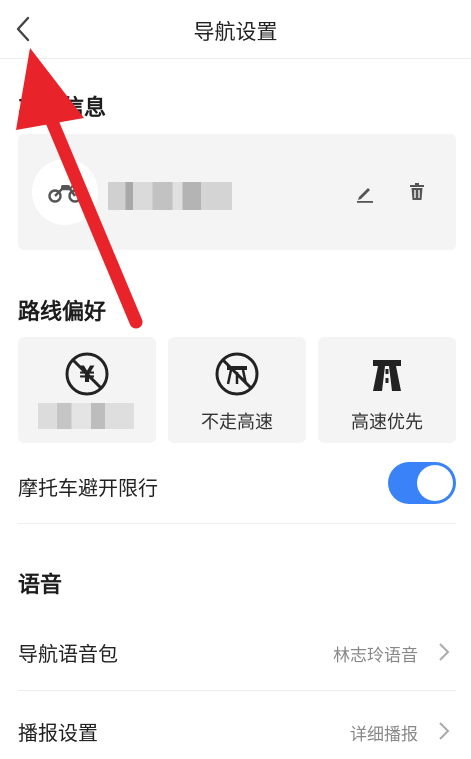 The image size is (471, 759). What do you see at coordinates (170, 196) in the screenshot?
I see `license-plate-blurred` at bounding box center [170, 196].